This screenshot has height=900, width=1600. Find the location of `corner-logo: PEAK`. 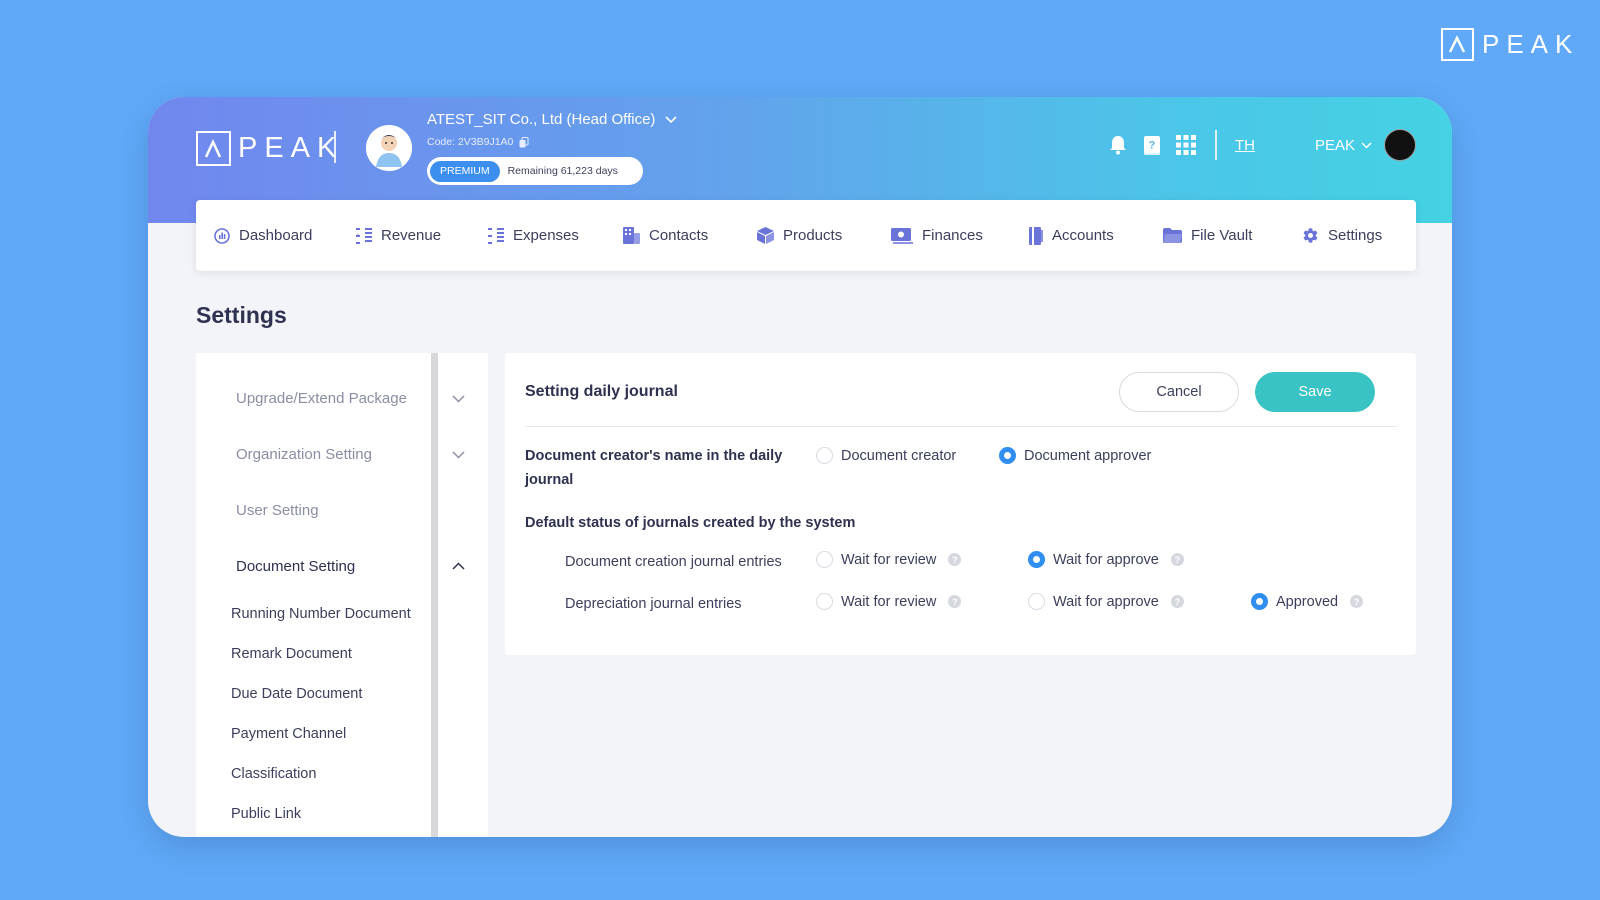

corner-logo: PEAK is located at coordinates (1510, 44).